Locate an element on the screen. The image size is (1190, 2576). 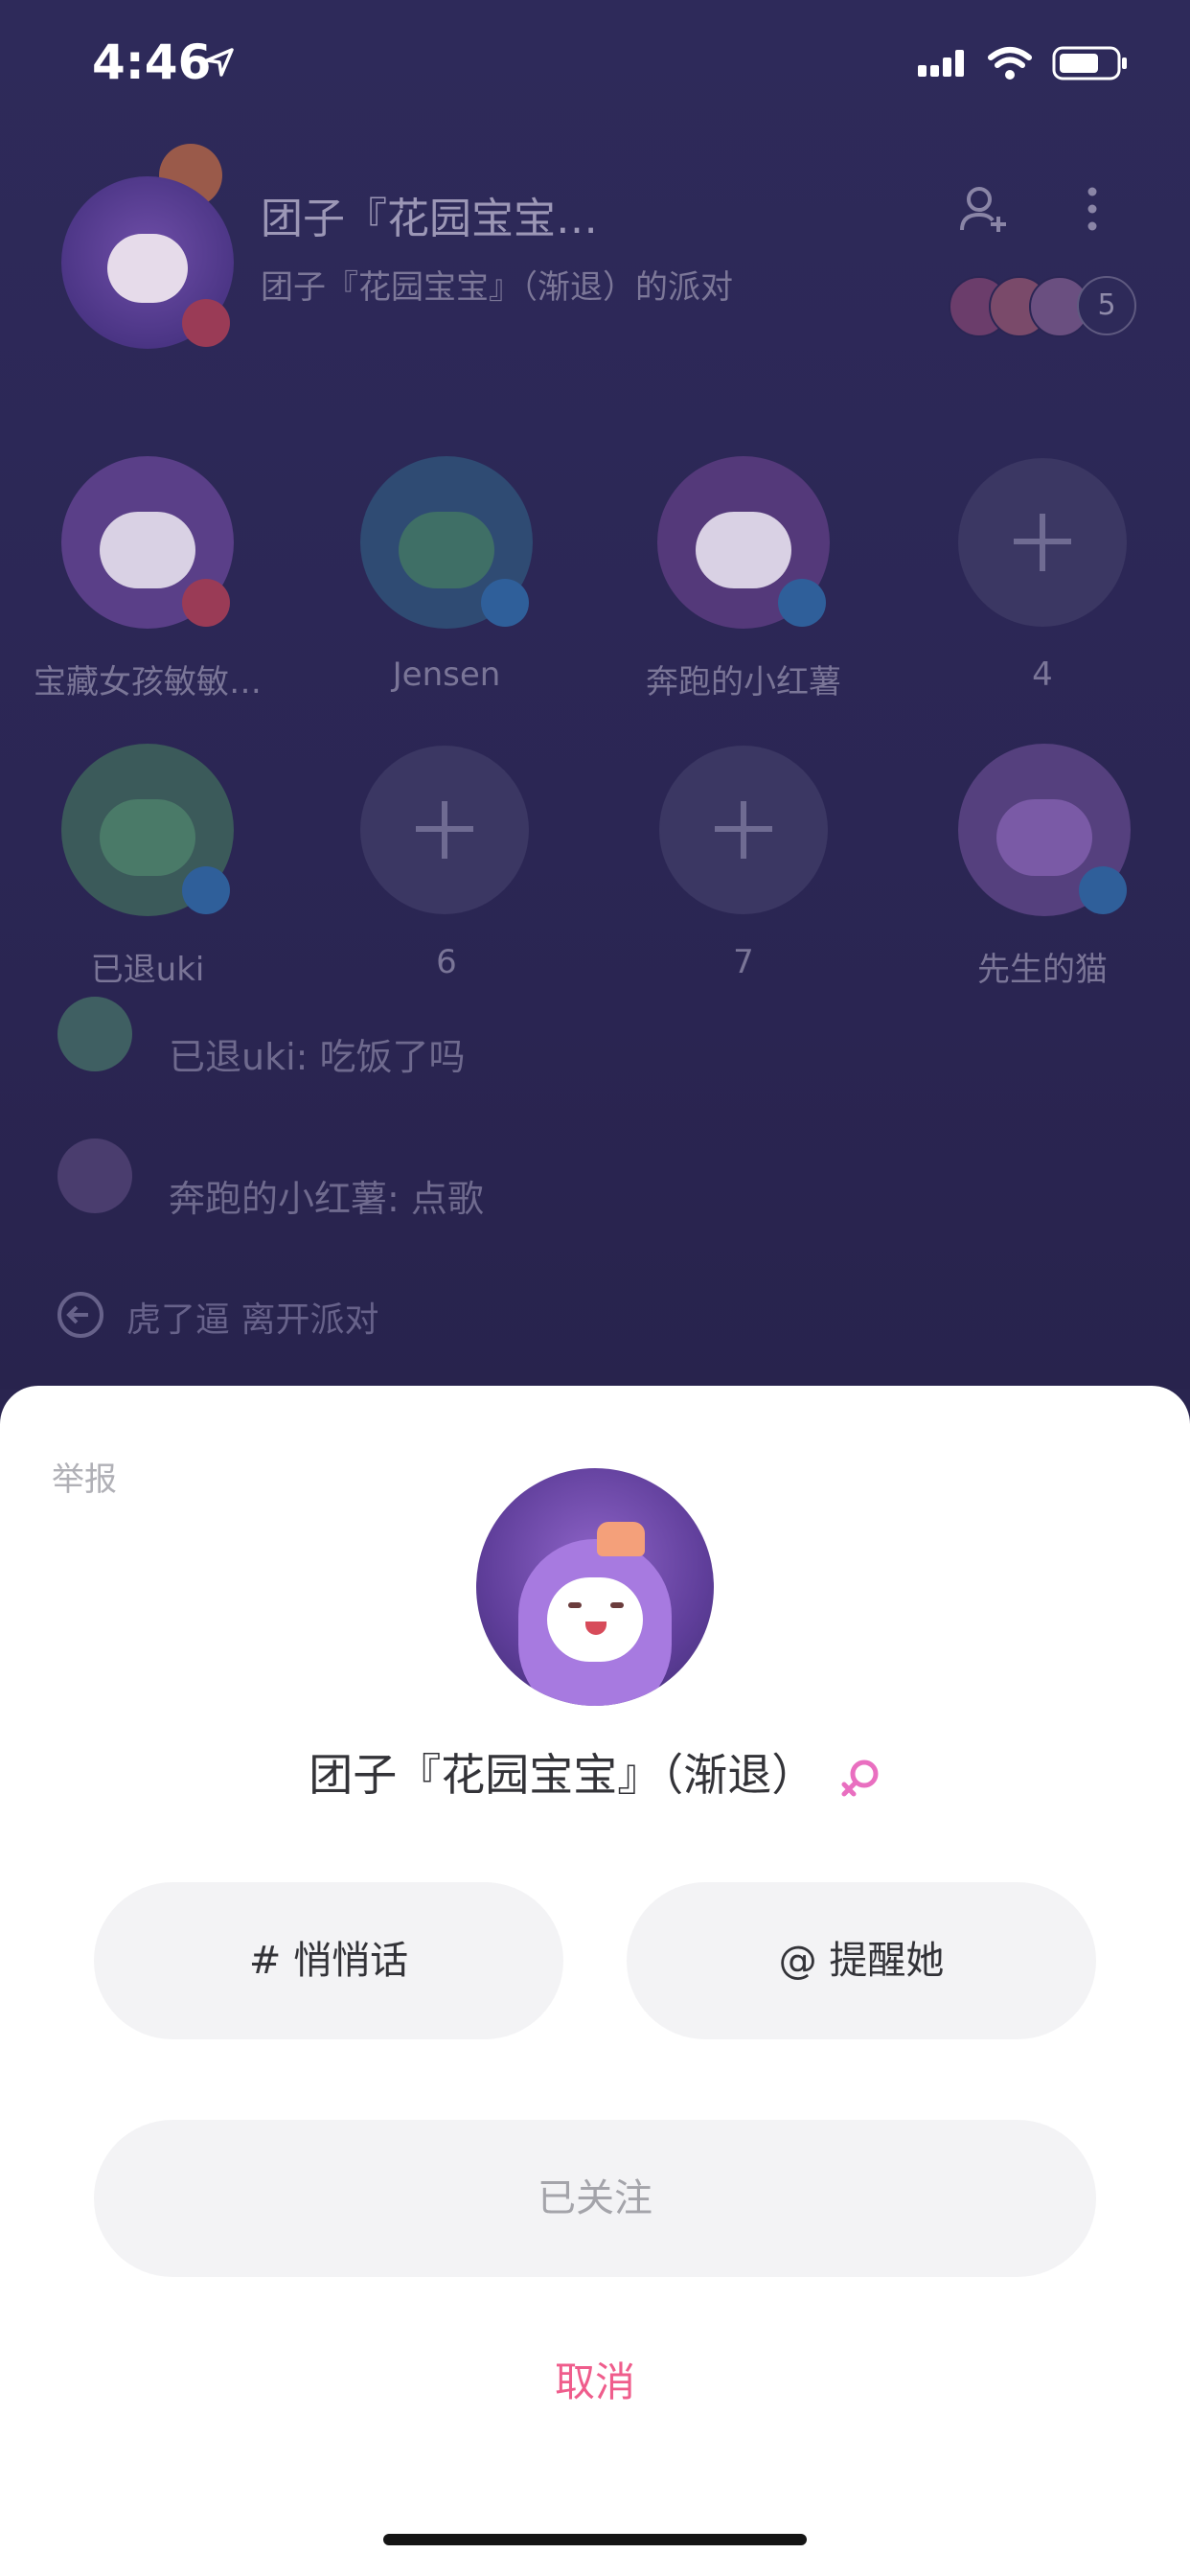
status-bar: 4:46 is located at coordinates (595, 67).